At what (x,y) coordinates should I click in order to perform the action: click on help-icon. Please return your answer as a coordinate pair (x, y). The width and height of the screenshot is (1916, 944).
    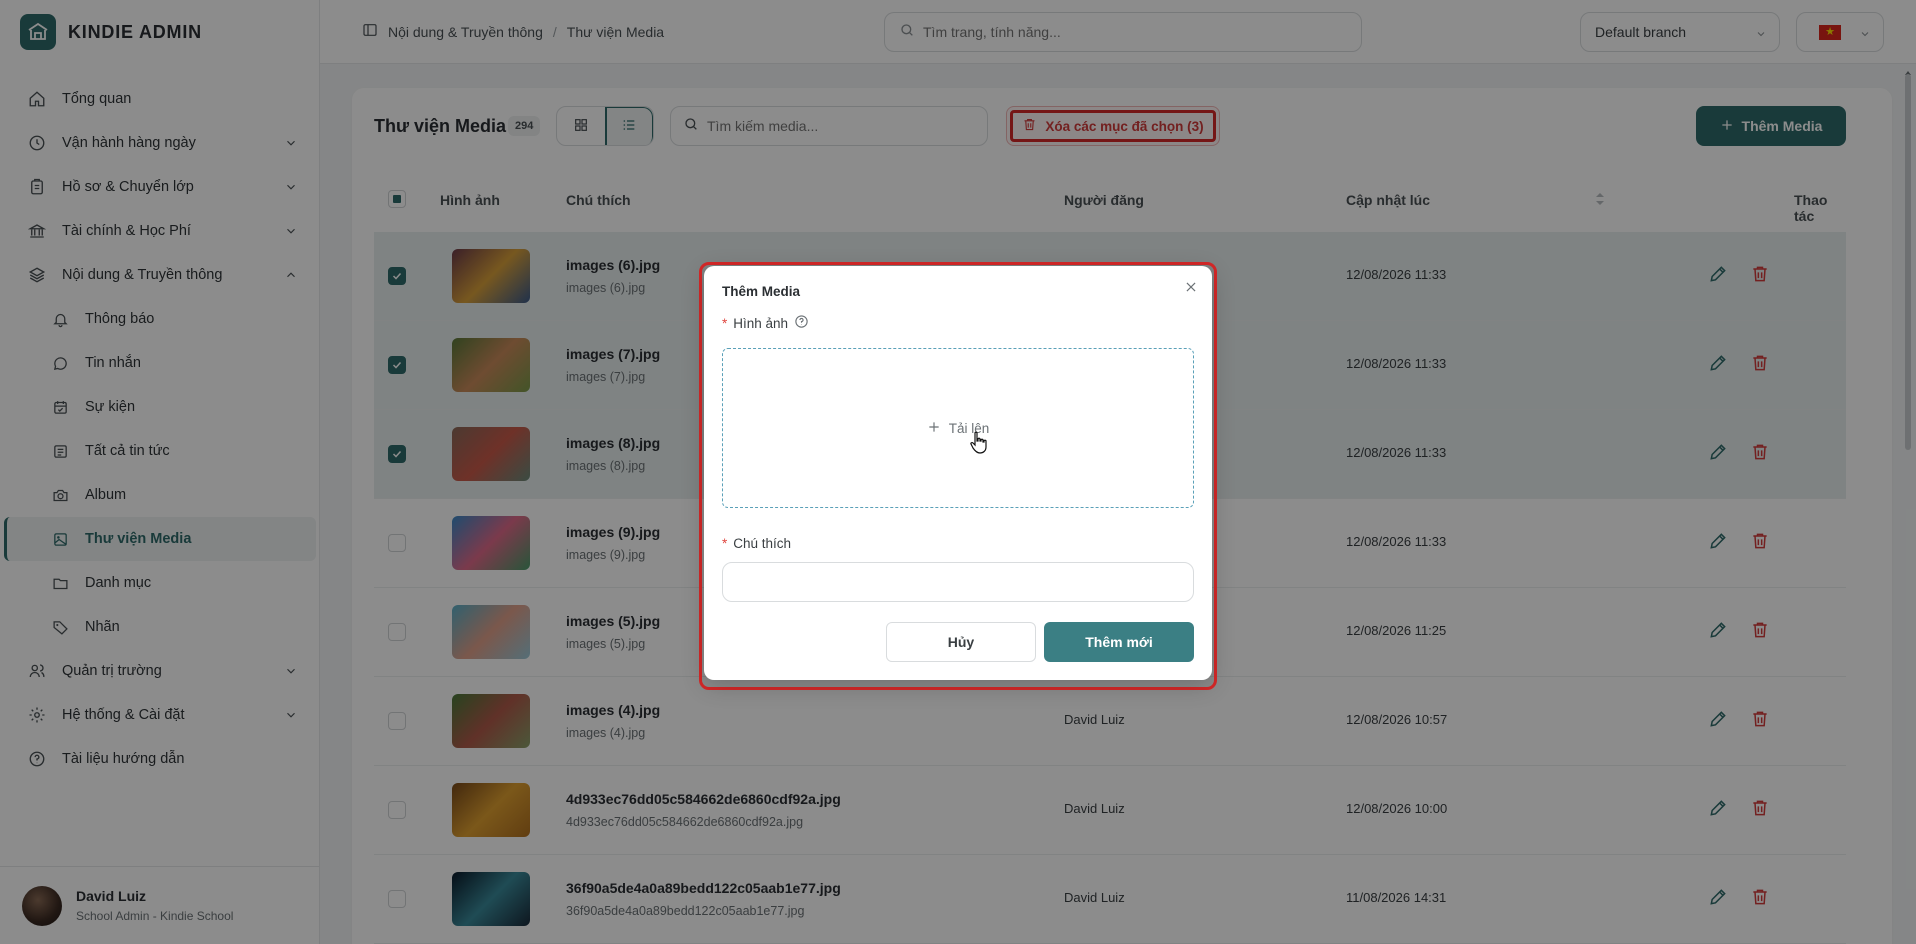
    Looking at the image, I should click on (801, 323).